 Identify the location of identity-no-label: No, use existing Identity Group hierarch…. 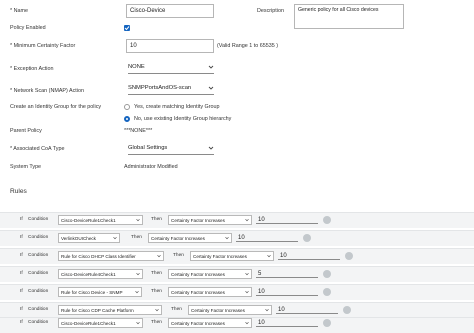
(183, 119).